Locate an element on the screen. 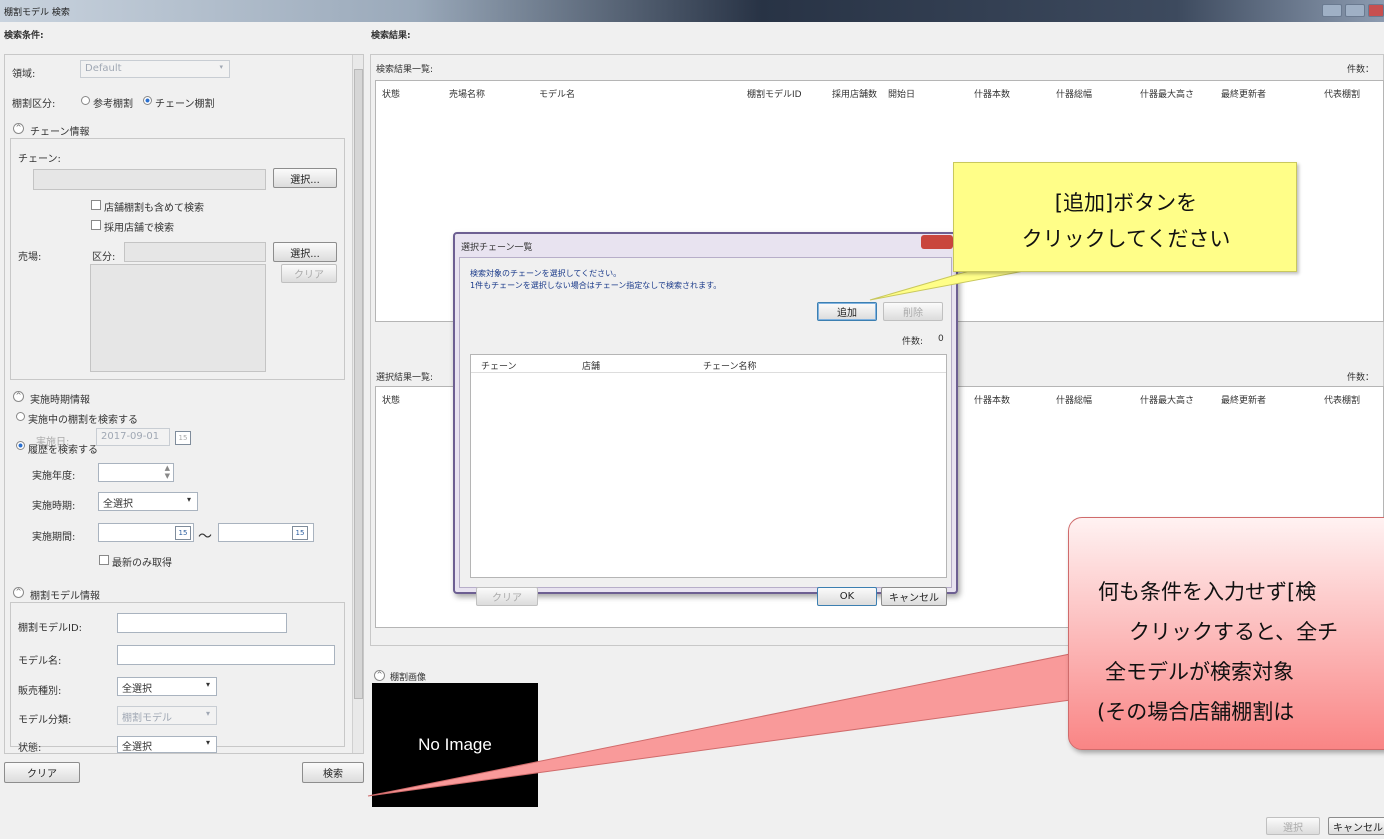 This screenshot has width=1384, height=839. impl-date-value: 2017-09-01 is located at coordinates (130, 436).